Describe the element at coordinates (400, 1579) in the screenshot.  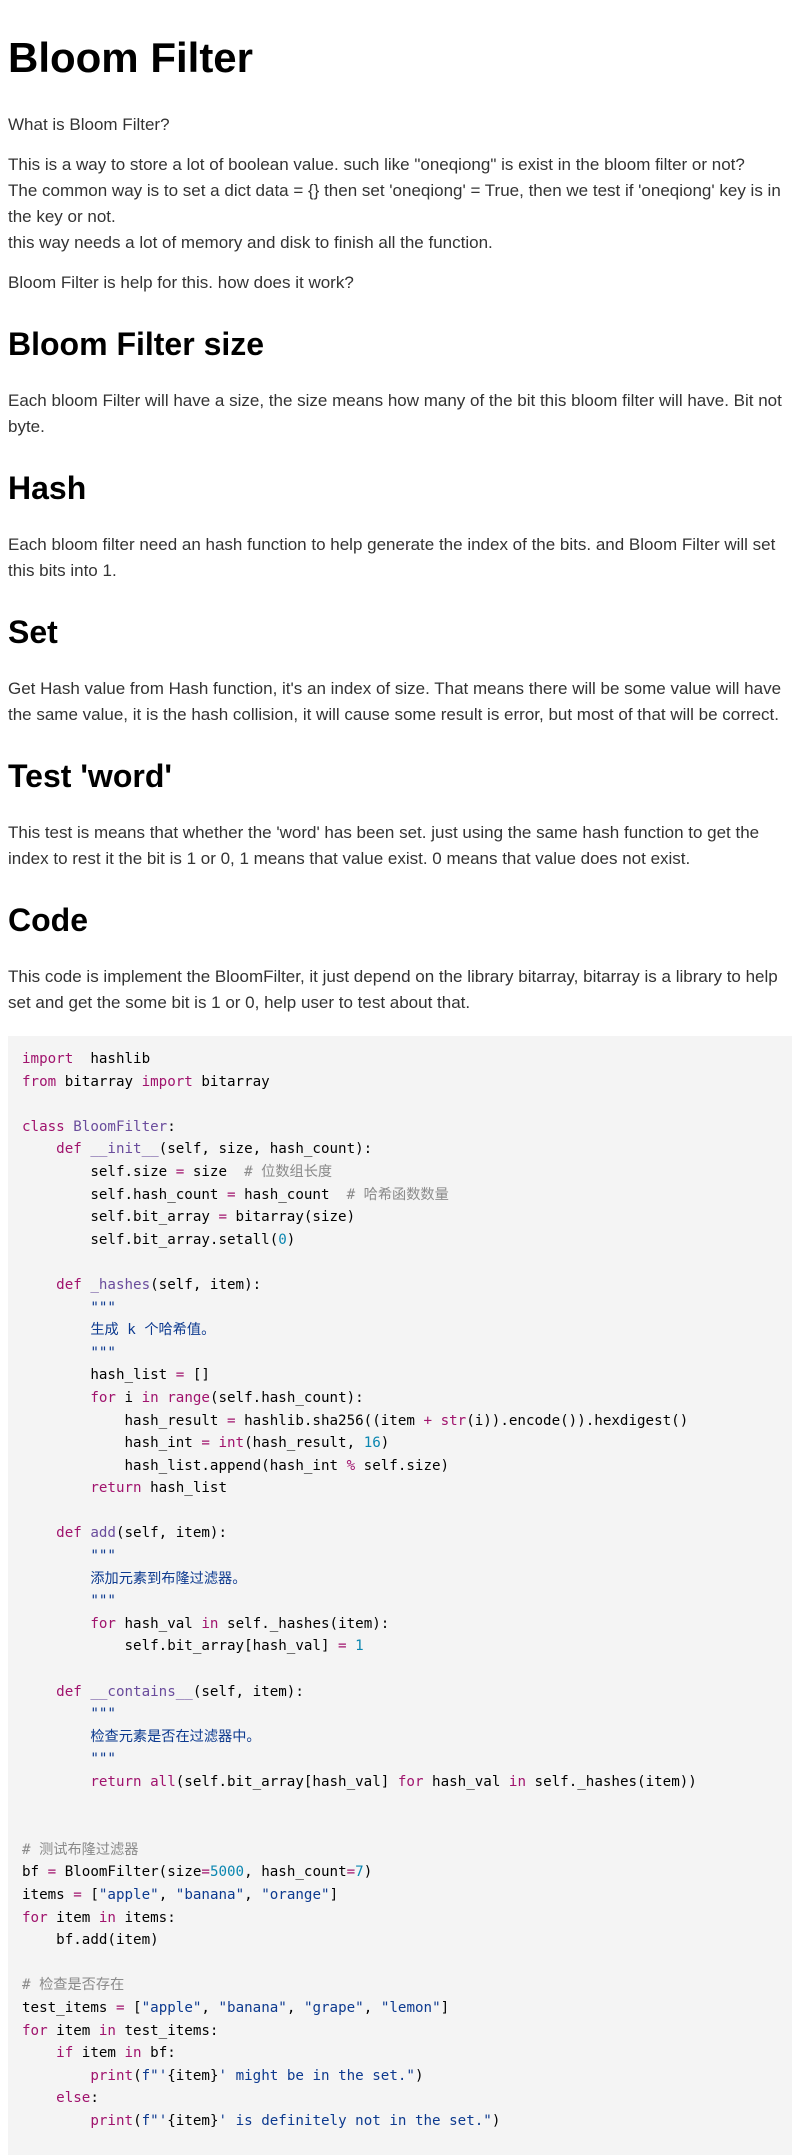
I see `code-line: 添加元素到布隆过滤器。` at that location.